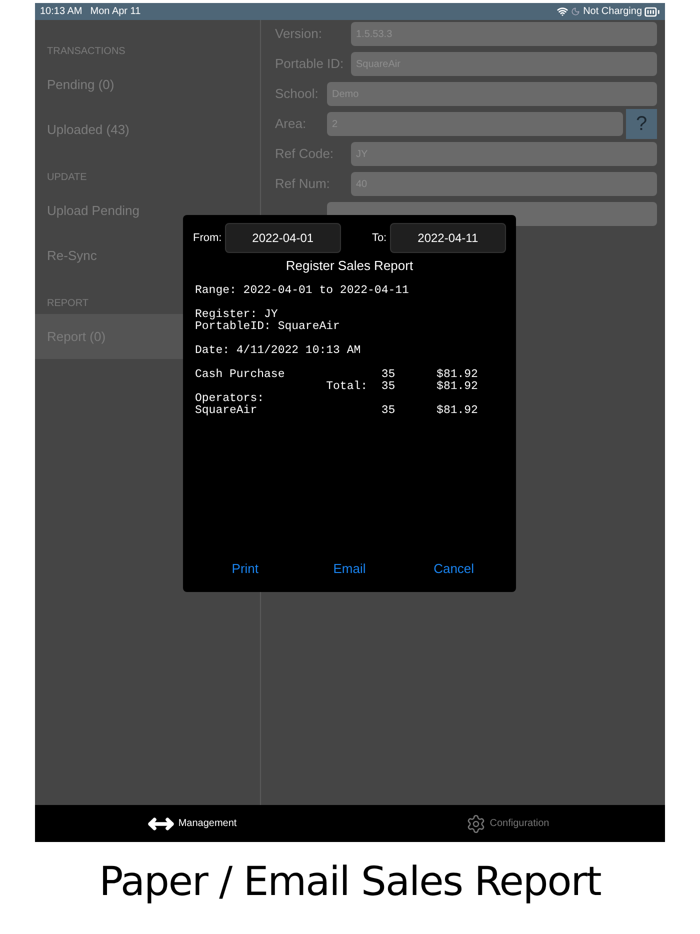  What do you see at coordinates (350, 882) in the screenshot?
I see `caption: Paper / Email Sales Report` at bounding box center [350, 882].